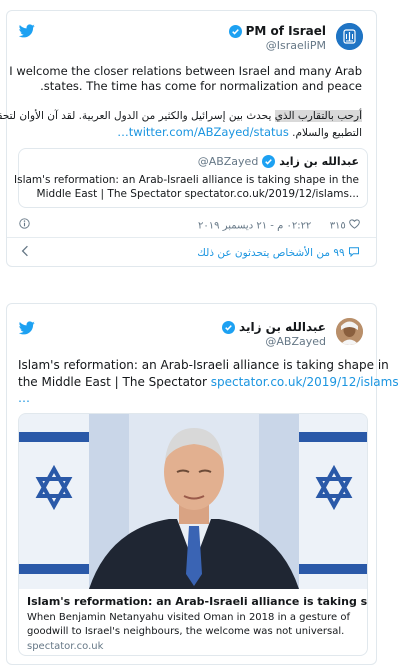 Image resolution: width=405 pixels, height=669 pixels. What do you see at coordinates (25, 253) in the screenshot?
I see `chevron-left-icon` at bounding box center [25, 253].